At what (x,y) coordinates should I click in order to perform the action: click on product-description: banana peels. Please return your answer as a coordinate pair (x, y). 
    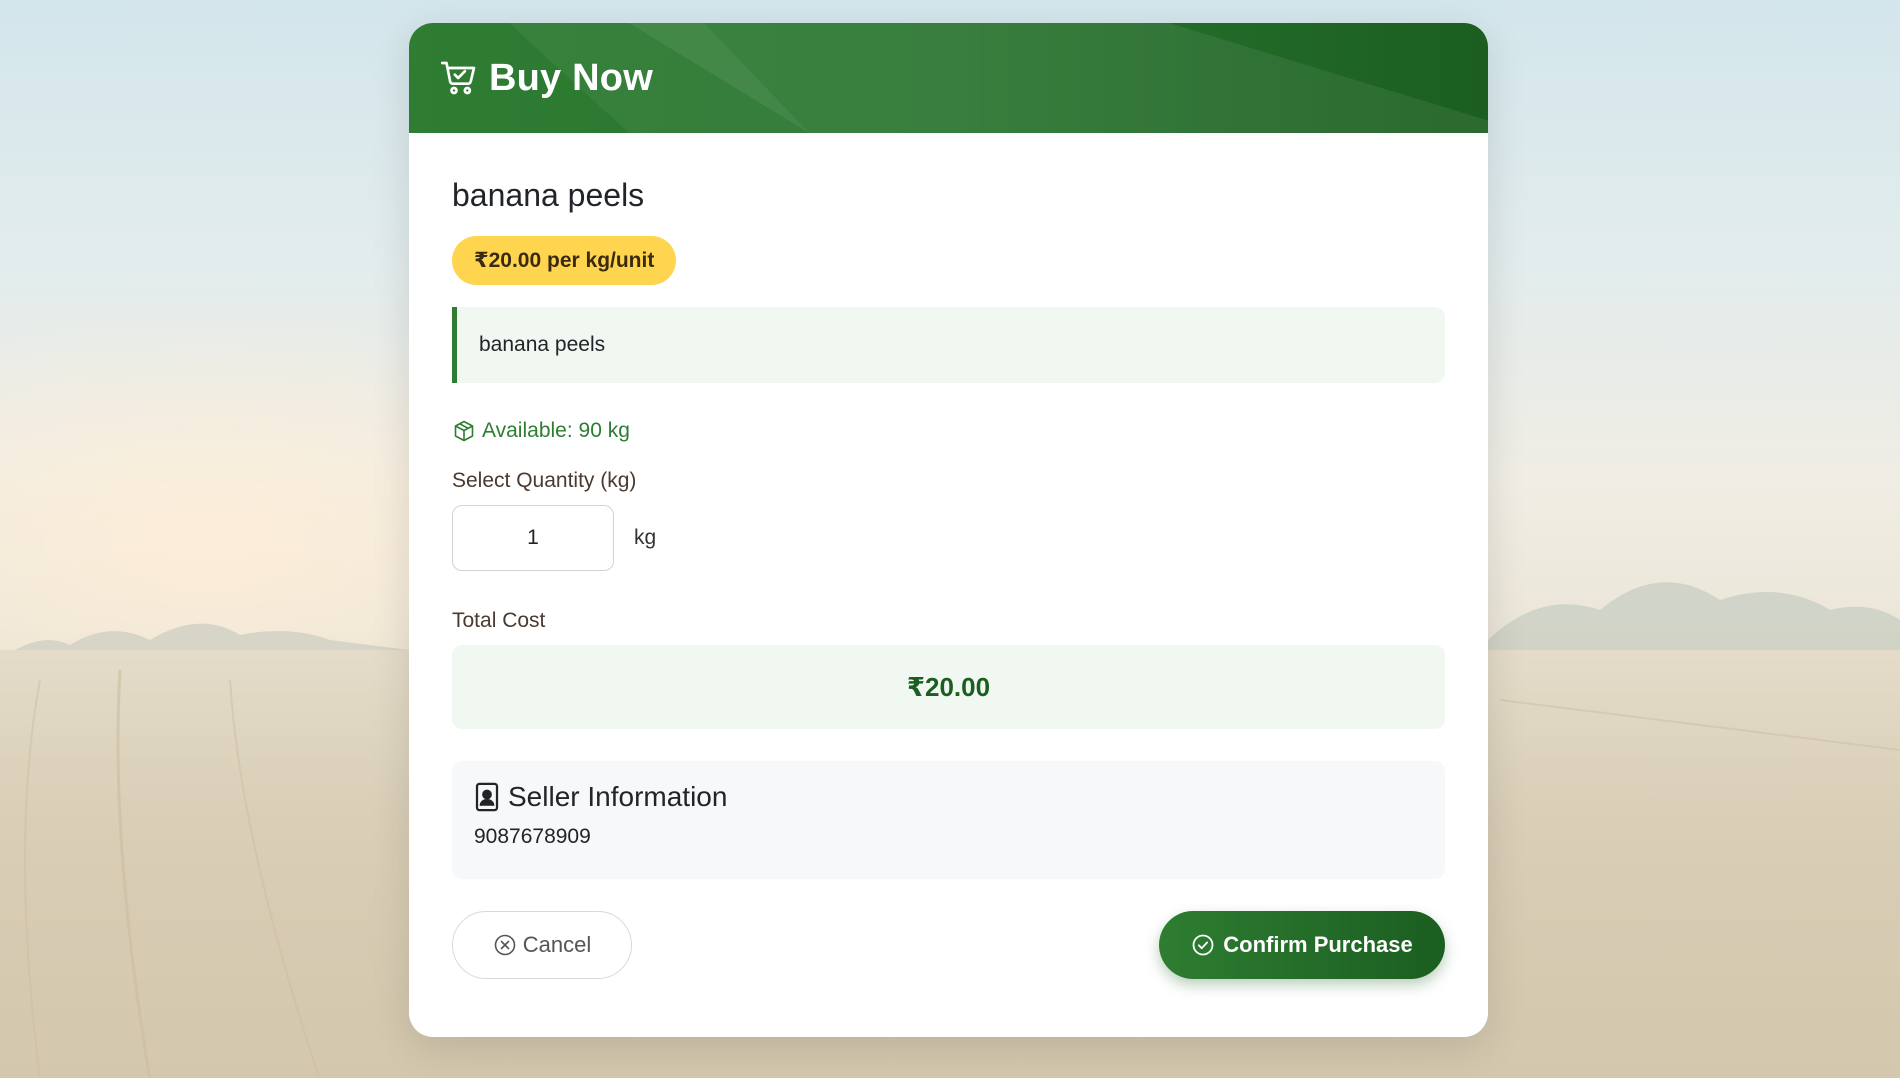
    Looking at the image, I should click on (948, 345).